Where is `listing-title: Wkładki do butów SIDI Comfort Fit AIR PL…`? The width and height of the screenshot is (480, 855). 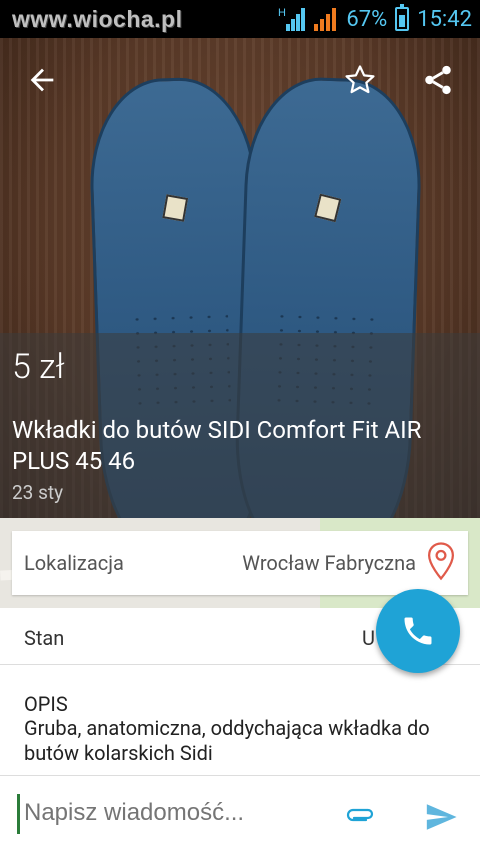 listing-title: Wkładki do butów SIDI Comfort Fit AIR PL… is located at coordinates (217, 445).